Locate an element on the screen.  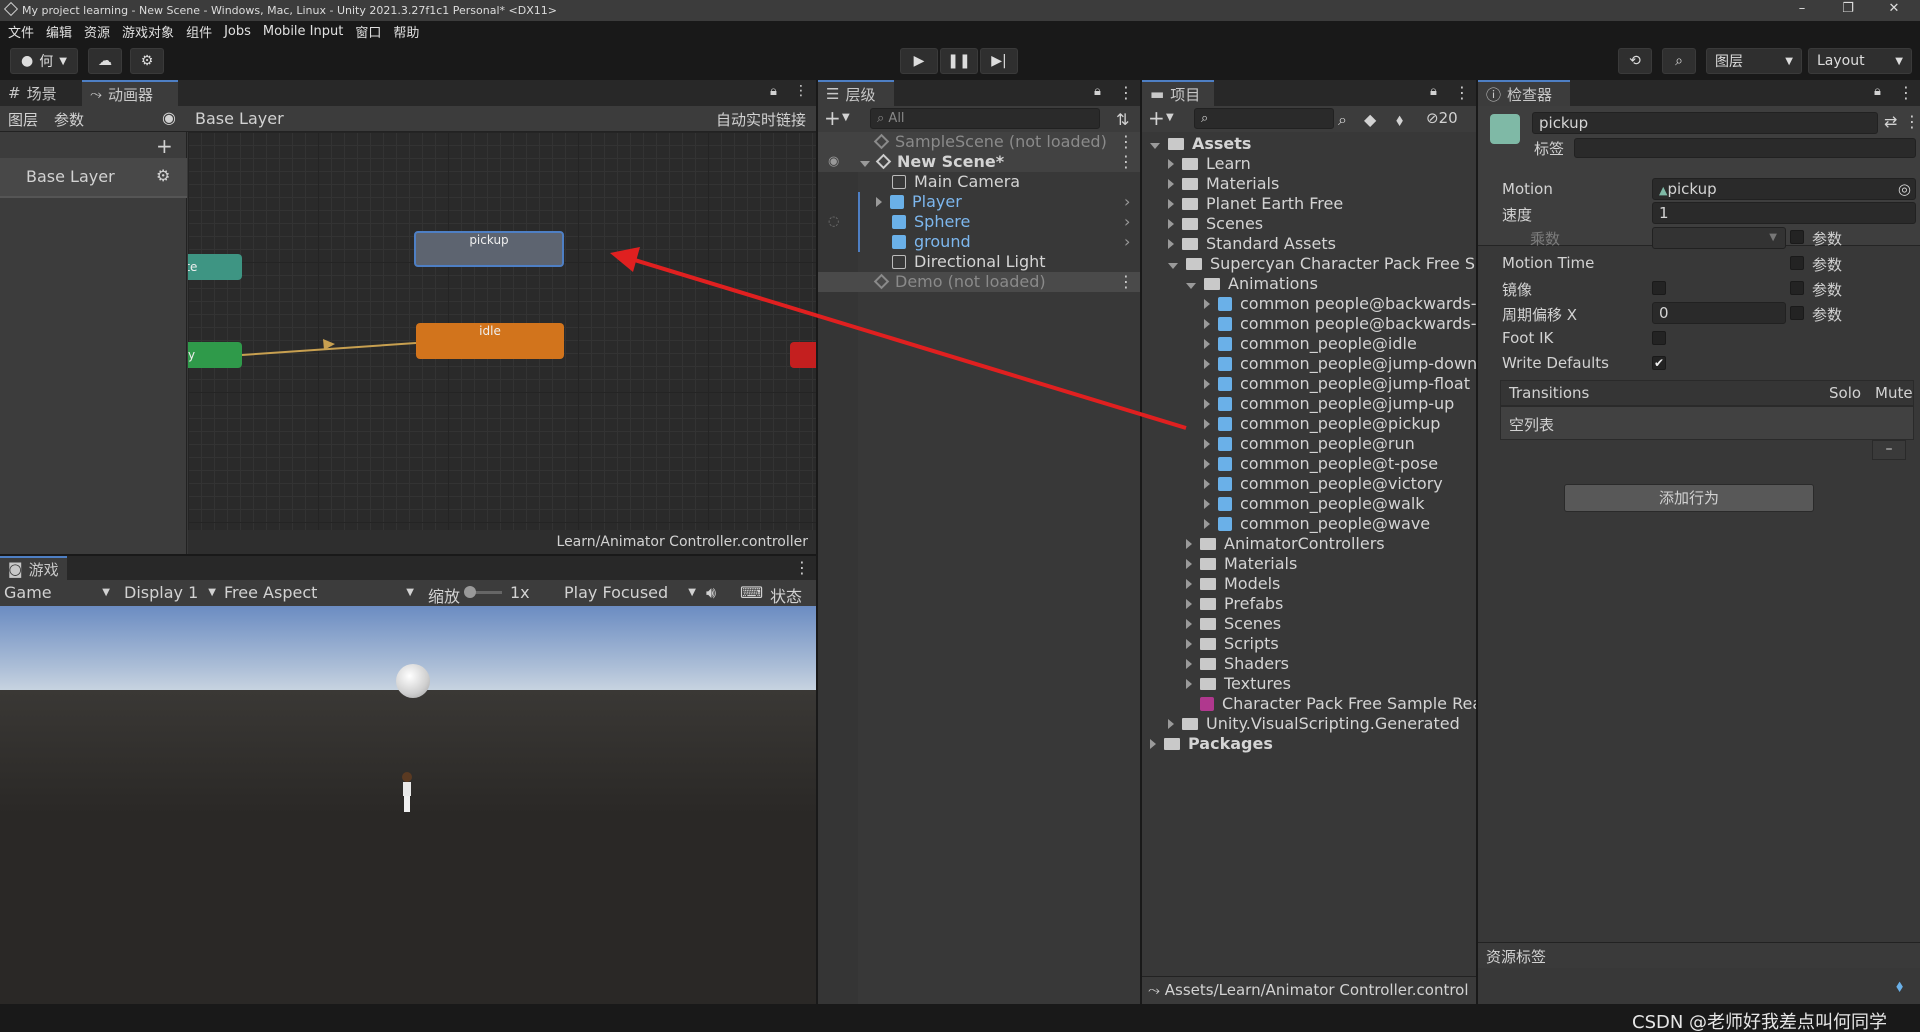
display-dropdown: Display 1 ▼ is located at coordinates (170, 592).